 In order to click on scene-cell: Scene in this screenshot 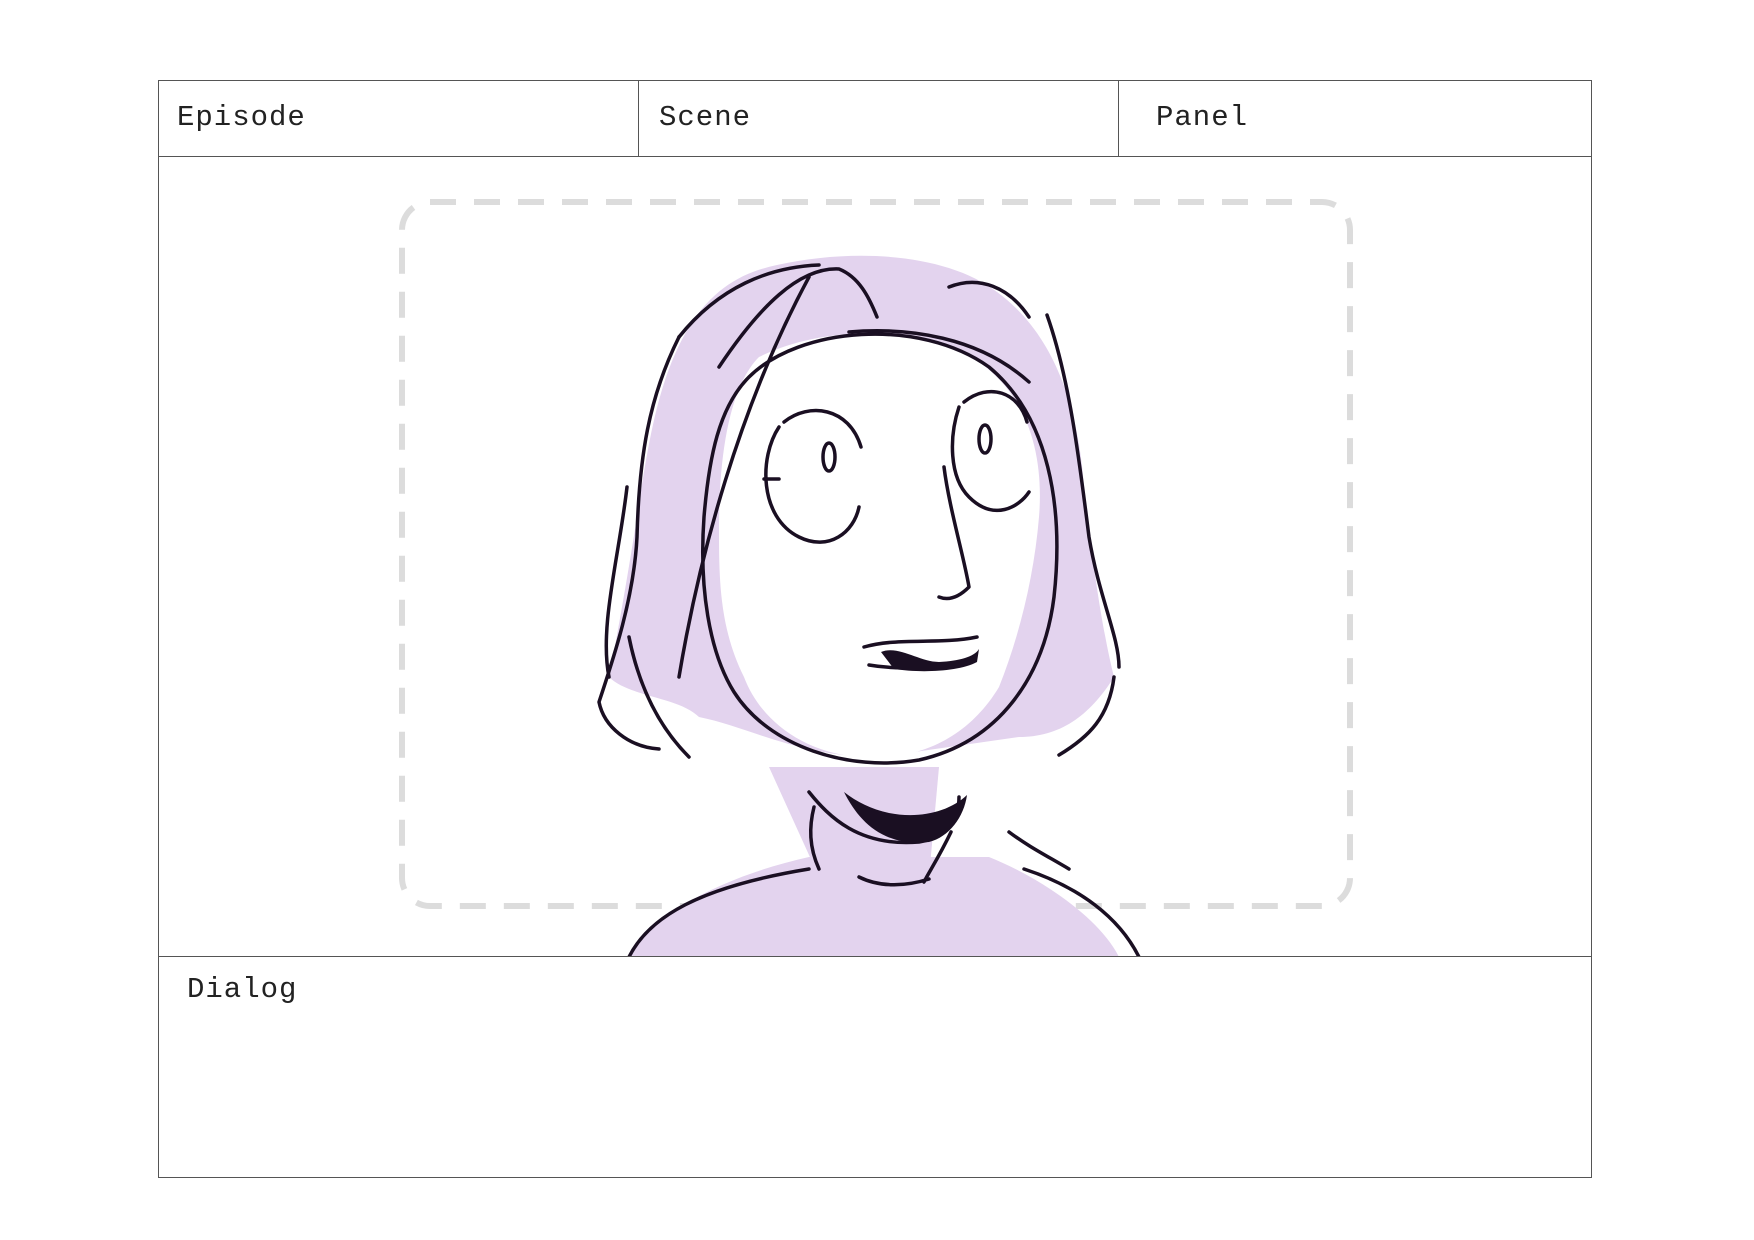, I will do `click(879, 118)`.